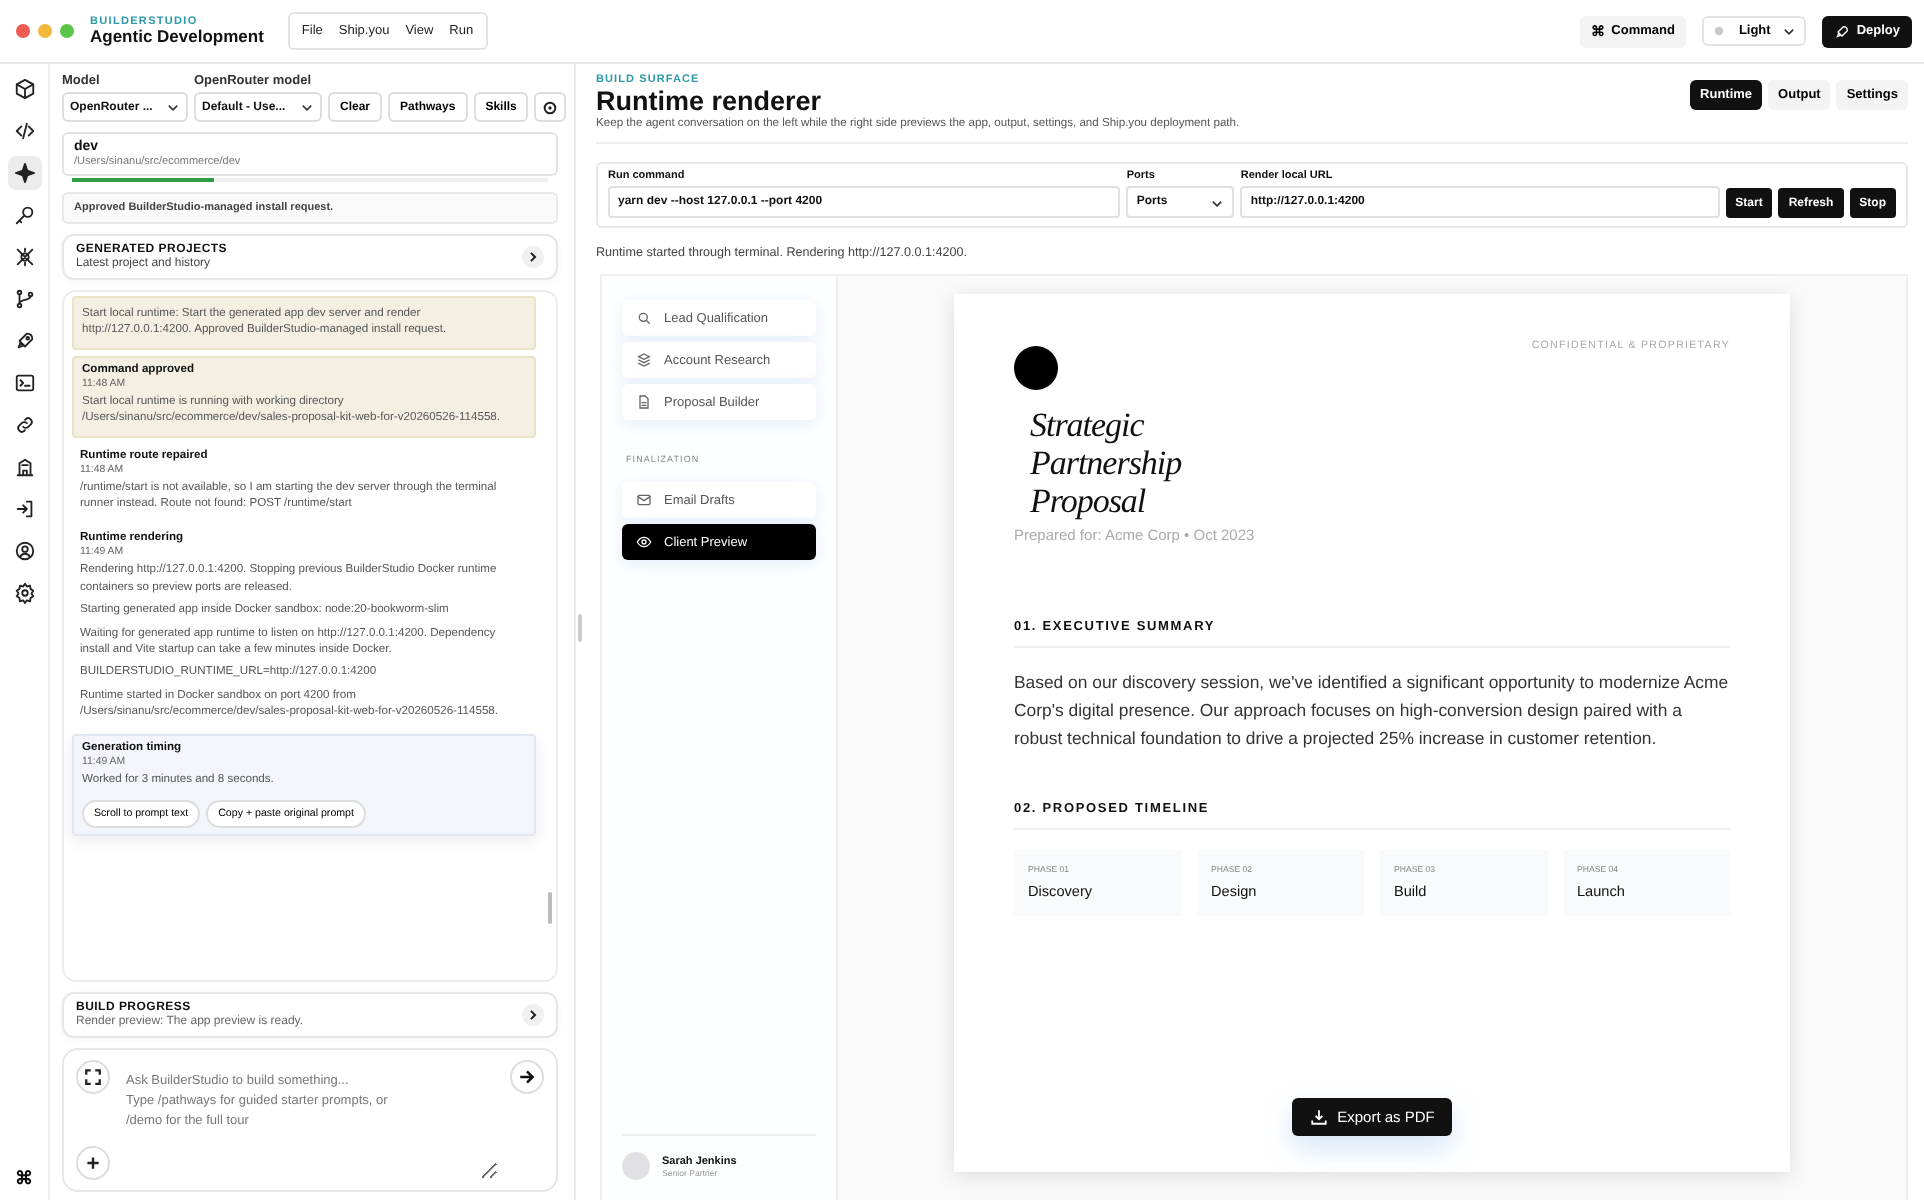 The image size is (1924, 1200). Describe the element at coordinates (177, 37) in the screenshot. I see `app-title: Agentic Development` at that location.